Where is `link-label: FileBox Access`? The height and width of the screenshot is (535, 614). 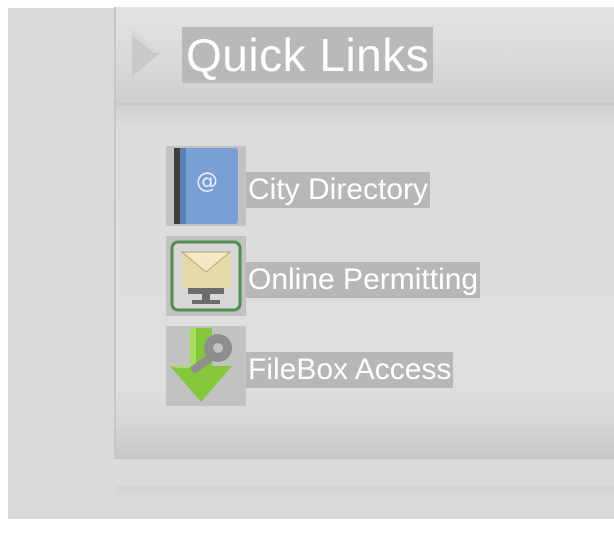
link-label: FileBox Access is located at coordinates (350, 370).